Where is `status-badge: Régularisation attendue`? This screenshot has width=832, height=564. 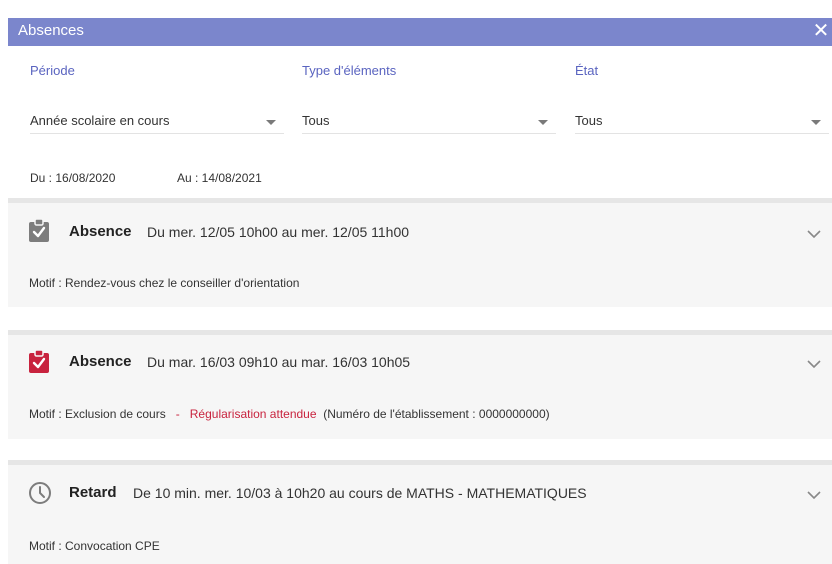
status-badge: Régularisation attendue is located at coordinates (253, 414).